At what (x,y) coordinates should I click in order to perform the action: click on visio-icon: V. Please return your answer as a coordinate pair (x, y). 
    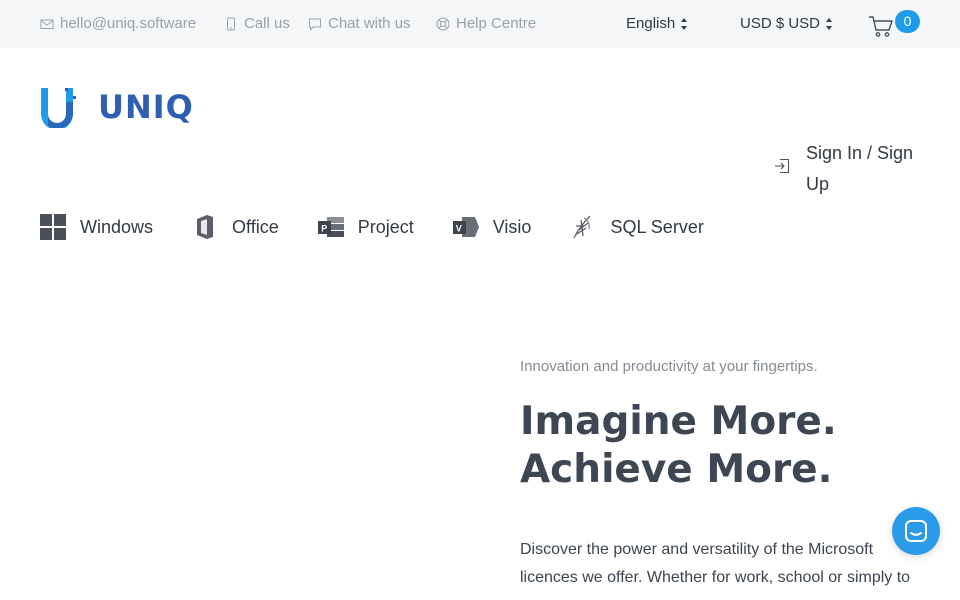
    Looking at the image, I should click on (465, 227).